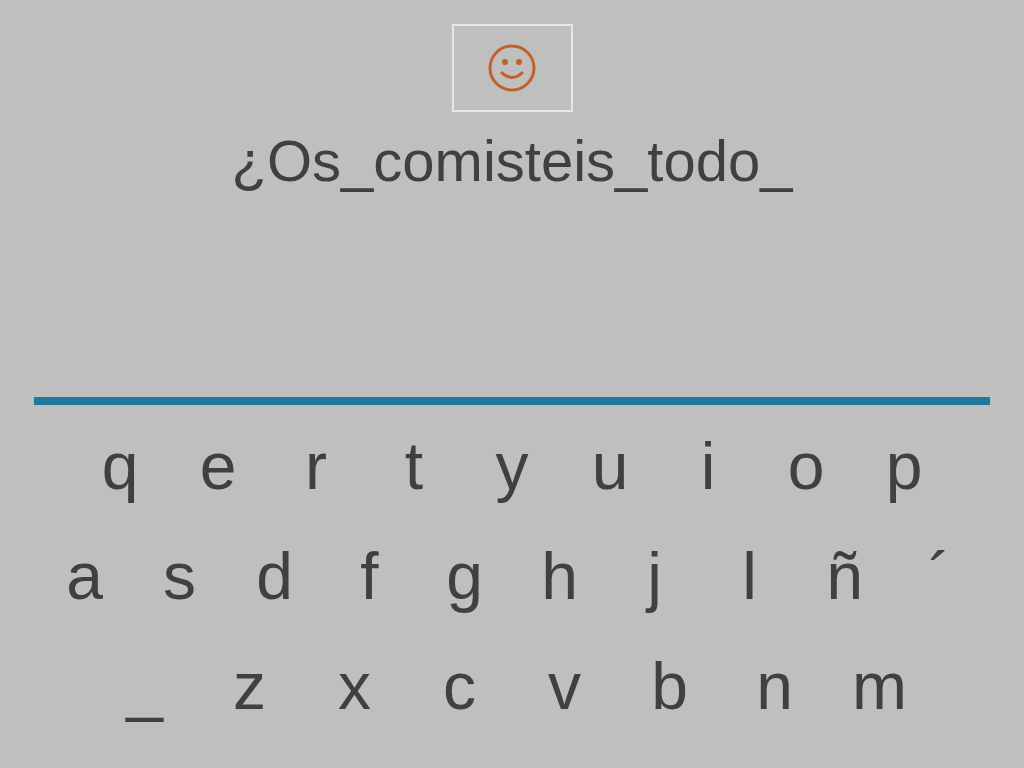 This screenshot has height=768, width=1024. I want to click on key-button: m, so click(879, 686).